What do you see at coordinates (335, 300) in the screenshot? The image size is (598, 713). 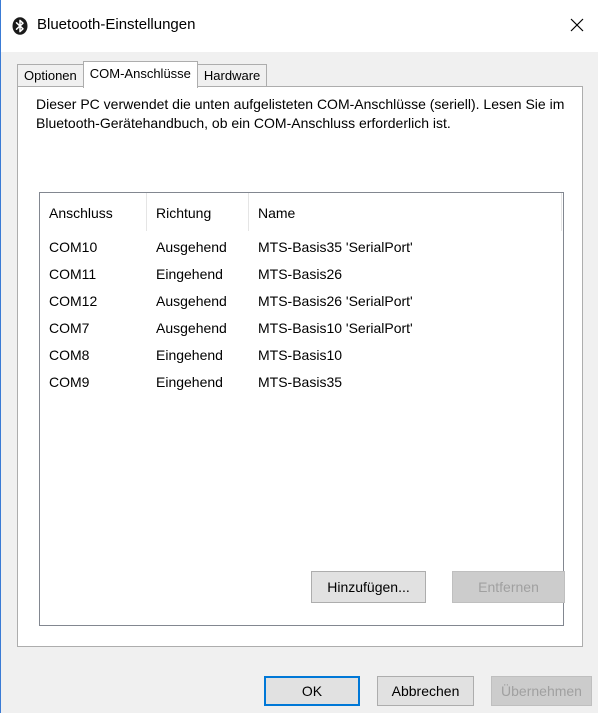 I see `cell-name: MTS-Basis26 'SerialPort'` at bounding box center [335, 300].